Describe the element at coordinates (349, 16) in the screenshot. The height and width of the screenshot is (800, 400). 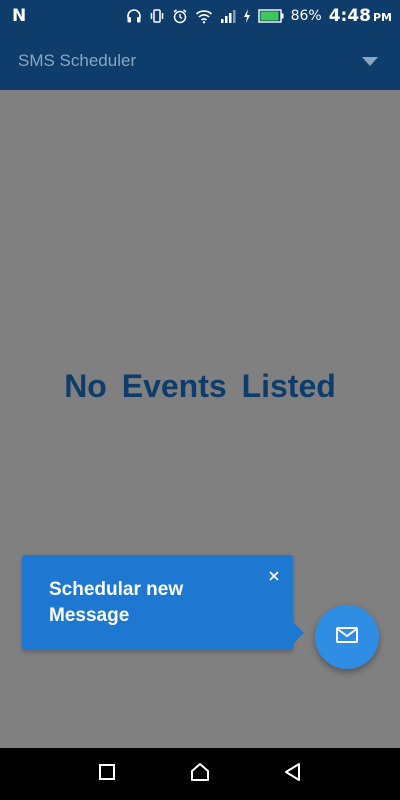
I see `clock-time: 4:48` at that location.